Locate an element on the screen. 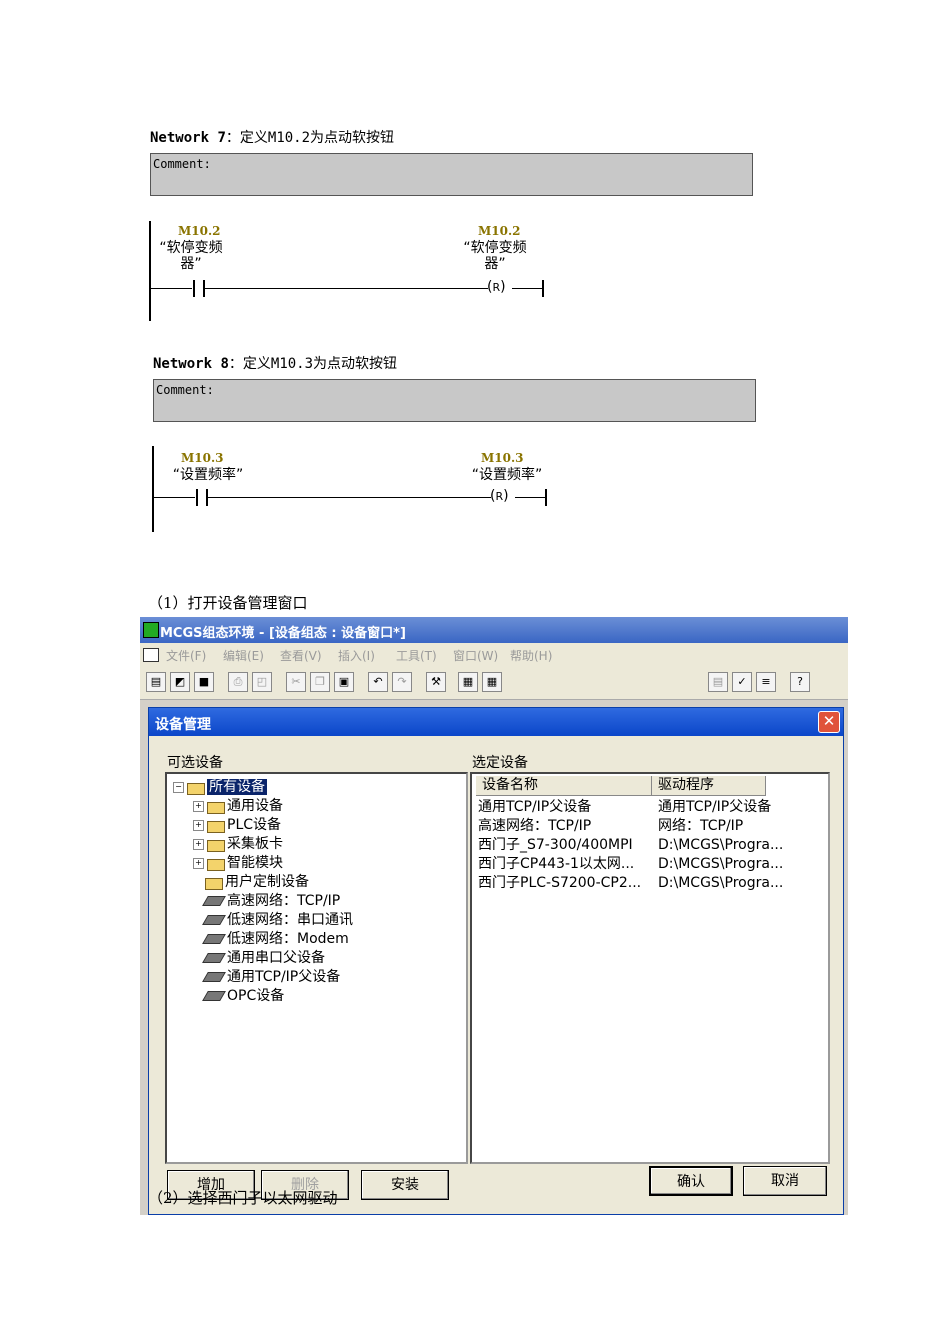 Image resolution: width=950 pixels, height=1344 pixels. tree-item: 高速网络：TCP/IP is located at coordinates (263, 901).